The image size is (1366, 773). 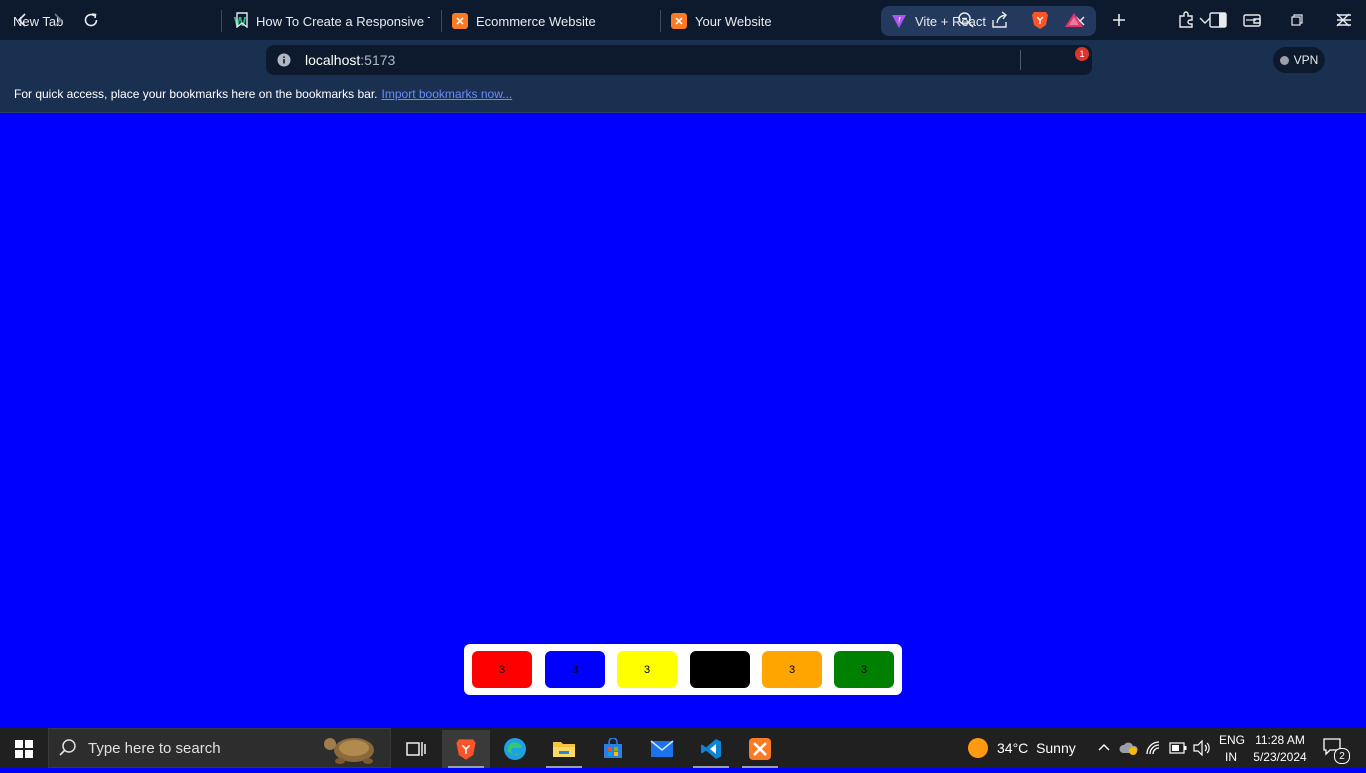 What do you see at coordinates (1280, 740) in the screenshot?
I see `clock-time: 11:28 AM` at bounding box center [1280, 740].